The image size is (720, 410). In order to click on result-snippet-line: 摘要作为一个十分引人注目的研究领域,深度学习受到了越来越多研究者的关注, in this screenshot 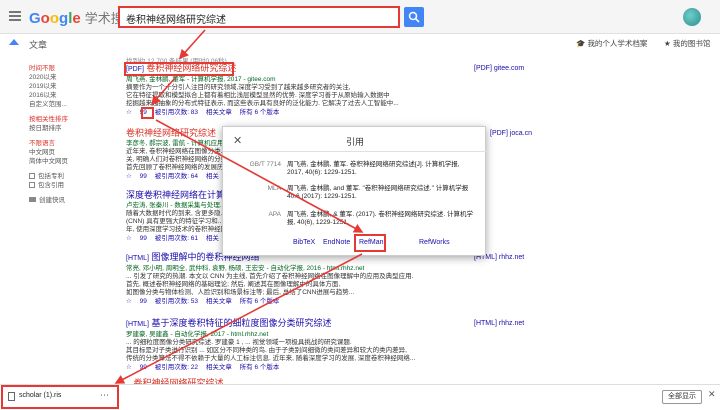, I will do `click(238, 87)`.